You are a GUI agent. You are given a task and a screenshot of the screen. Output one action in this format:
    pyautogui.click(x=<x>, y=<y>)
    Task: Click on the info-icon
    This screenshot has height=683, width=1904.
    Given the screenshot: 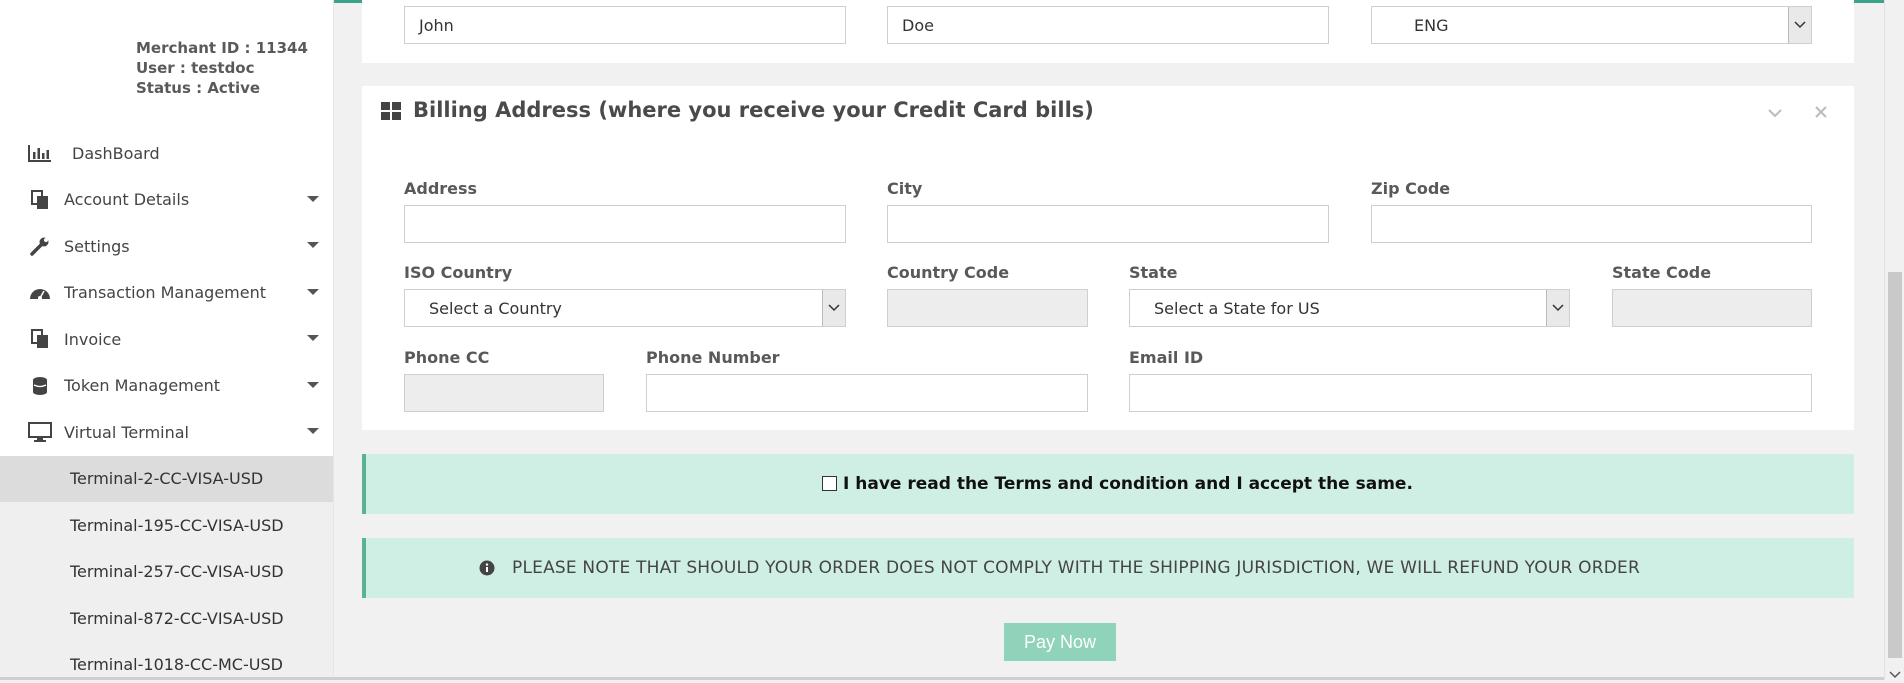 What is the action you would take?
    pyautogui.click(x=487, y=570)
    